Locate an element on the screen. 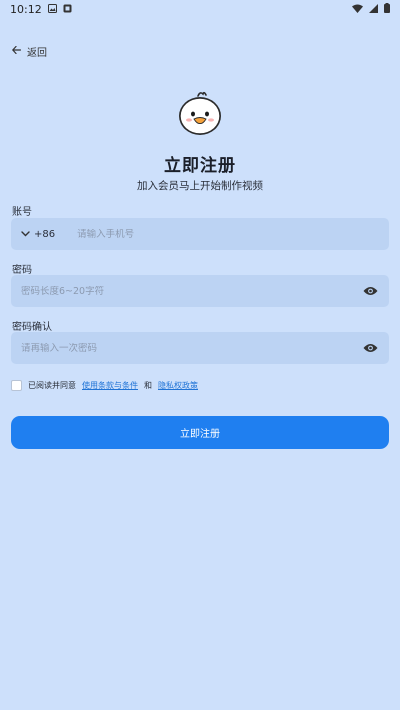  register-button: 立即注册 is located at coordinates (200, 432).